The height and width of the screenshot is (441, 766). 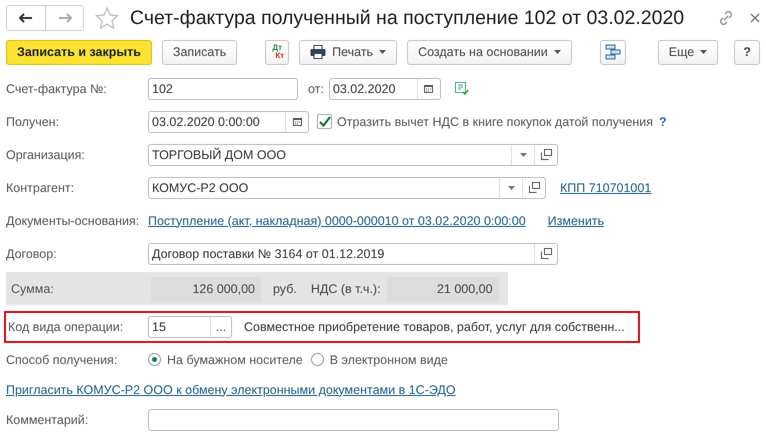 I want to click on save-button: Записать, so click(x=200, y=52).